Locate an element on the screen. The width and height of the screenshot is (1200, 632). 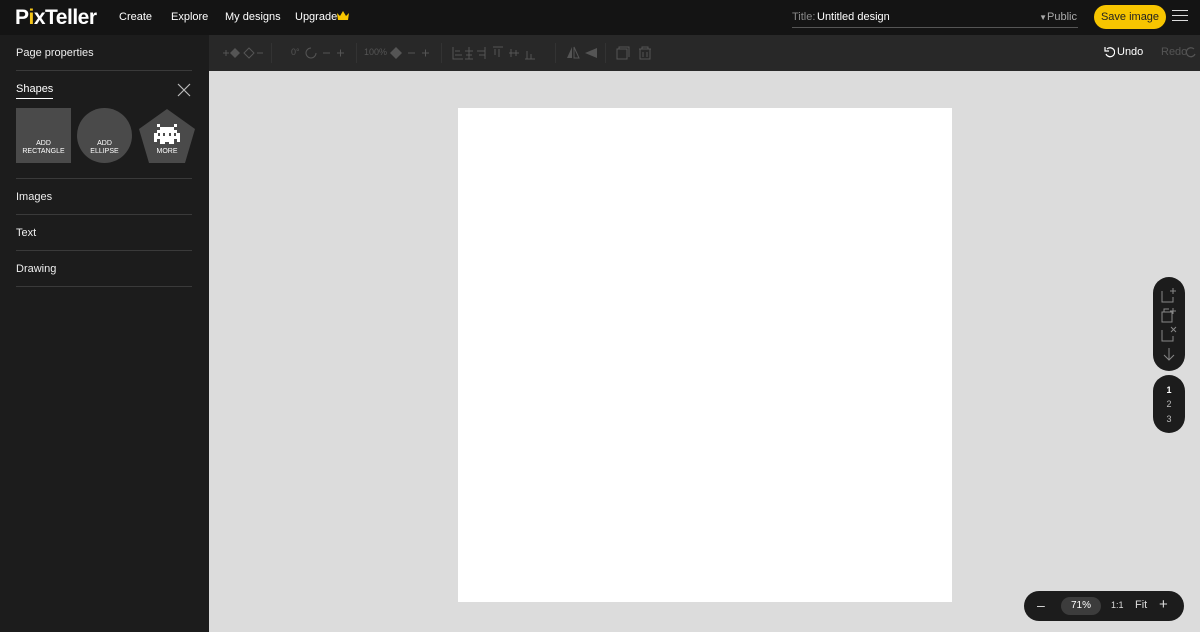
redo-icon is located at coordinates (1191, 52).